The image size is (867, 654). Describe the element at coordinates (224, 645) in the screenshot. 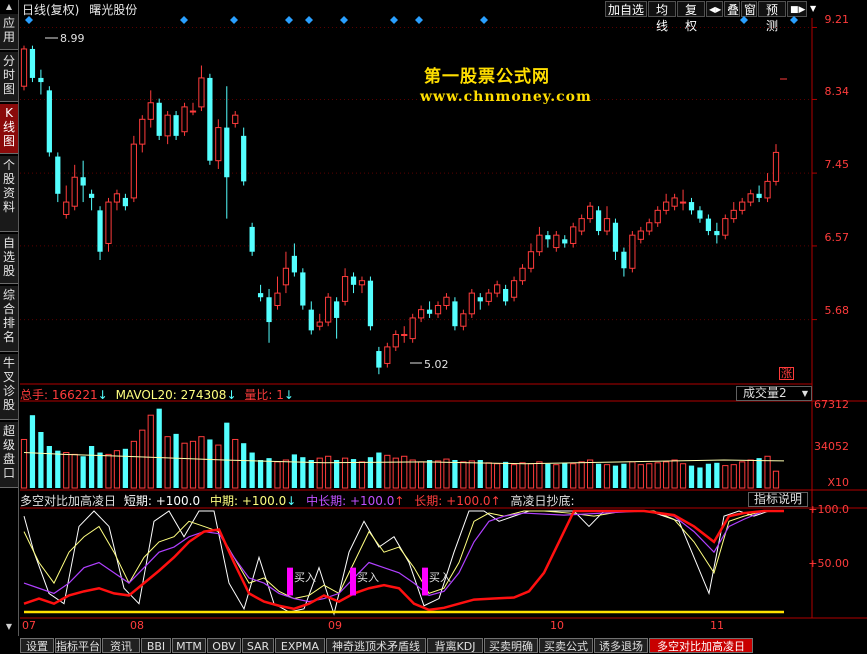

I see `indicator-tab: OBV` at that location.